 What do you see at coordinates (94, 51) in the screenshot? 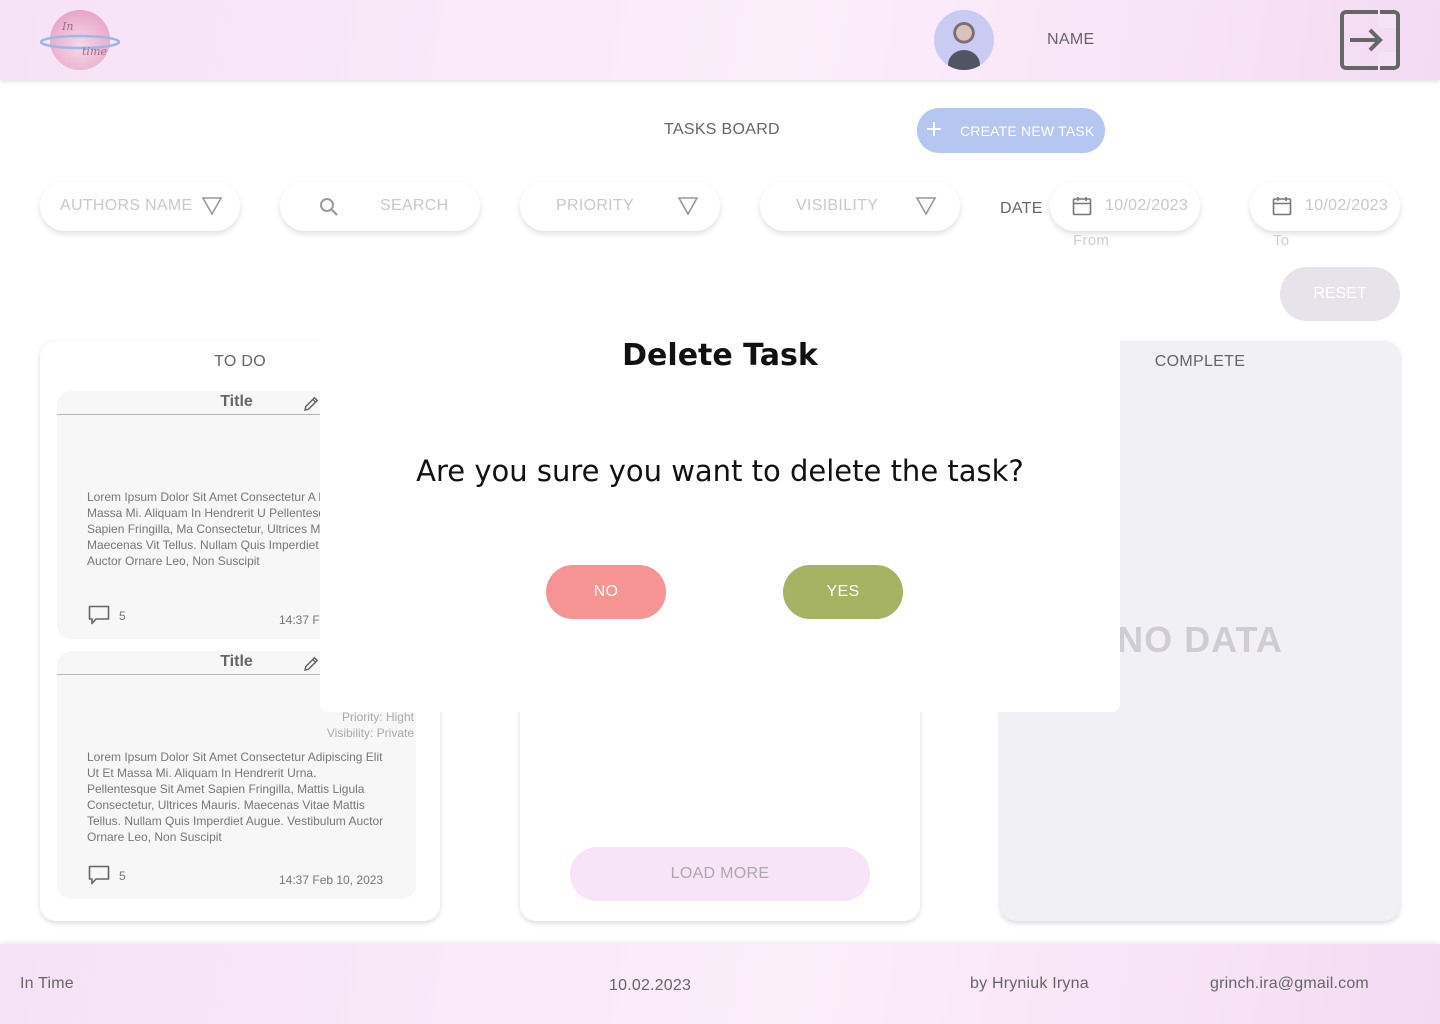
I see `logo-text-time: time` at bounding box center [94, 51].